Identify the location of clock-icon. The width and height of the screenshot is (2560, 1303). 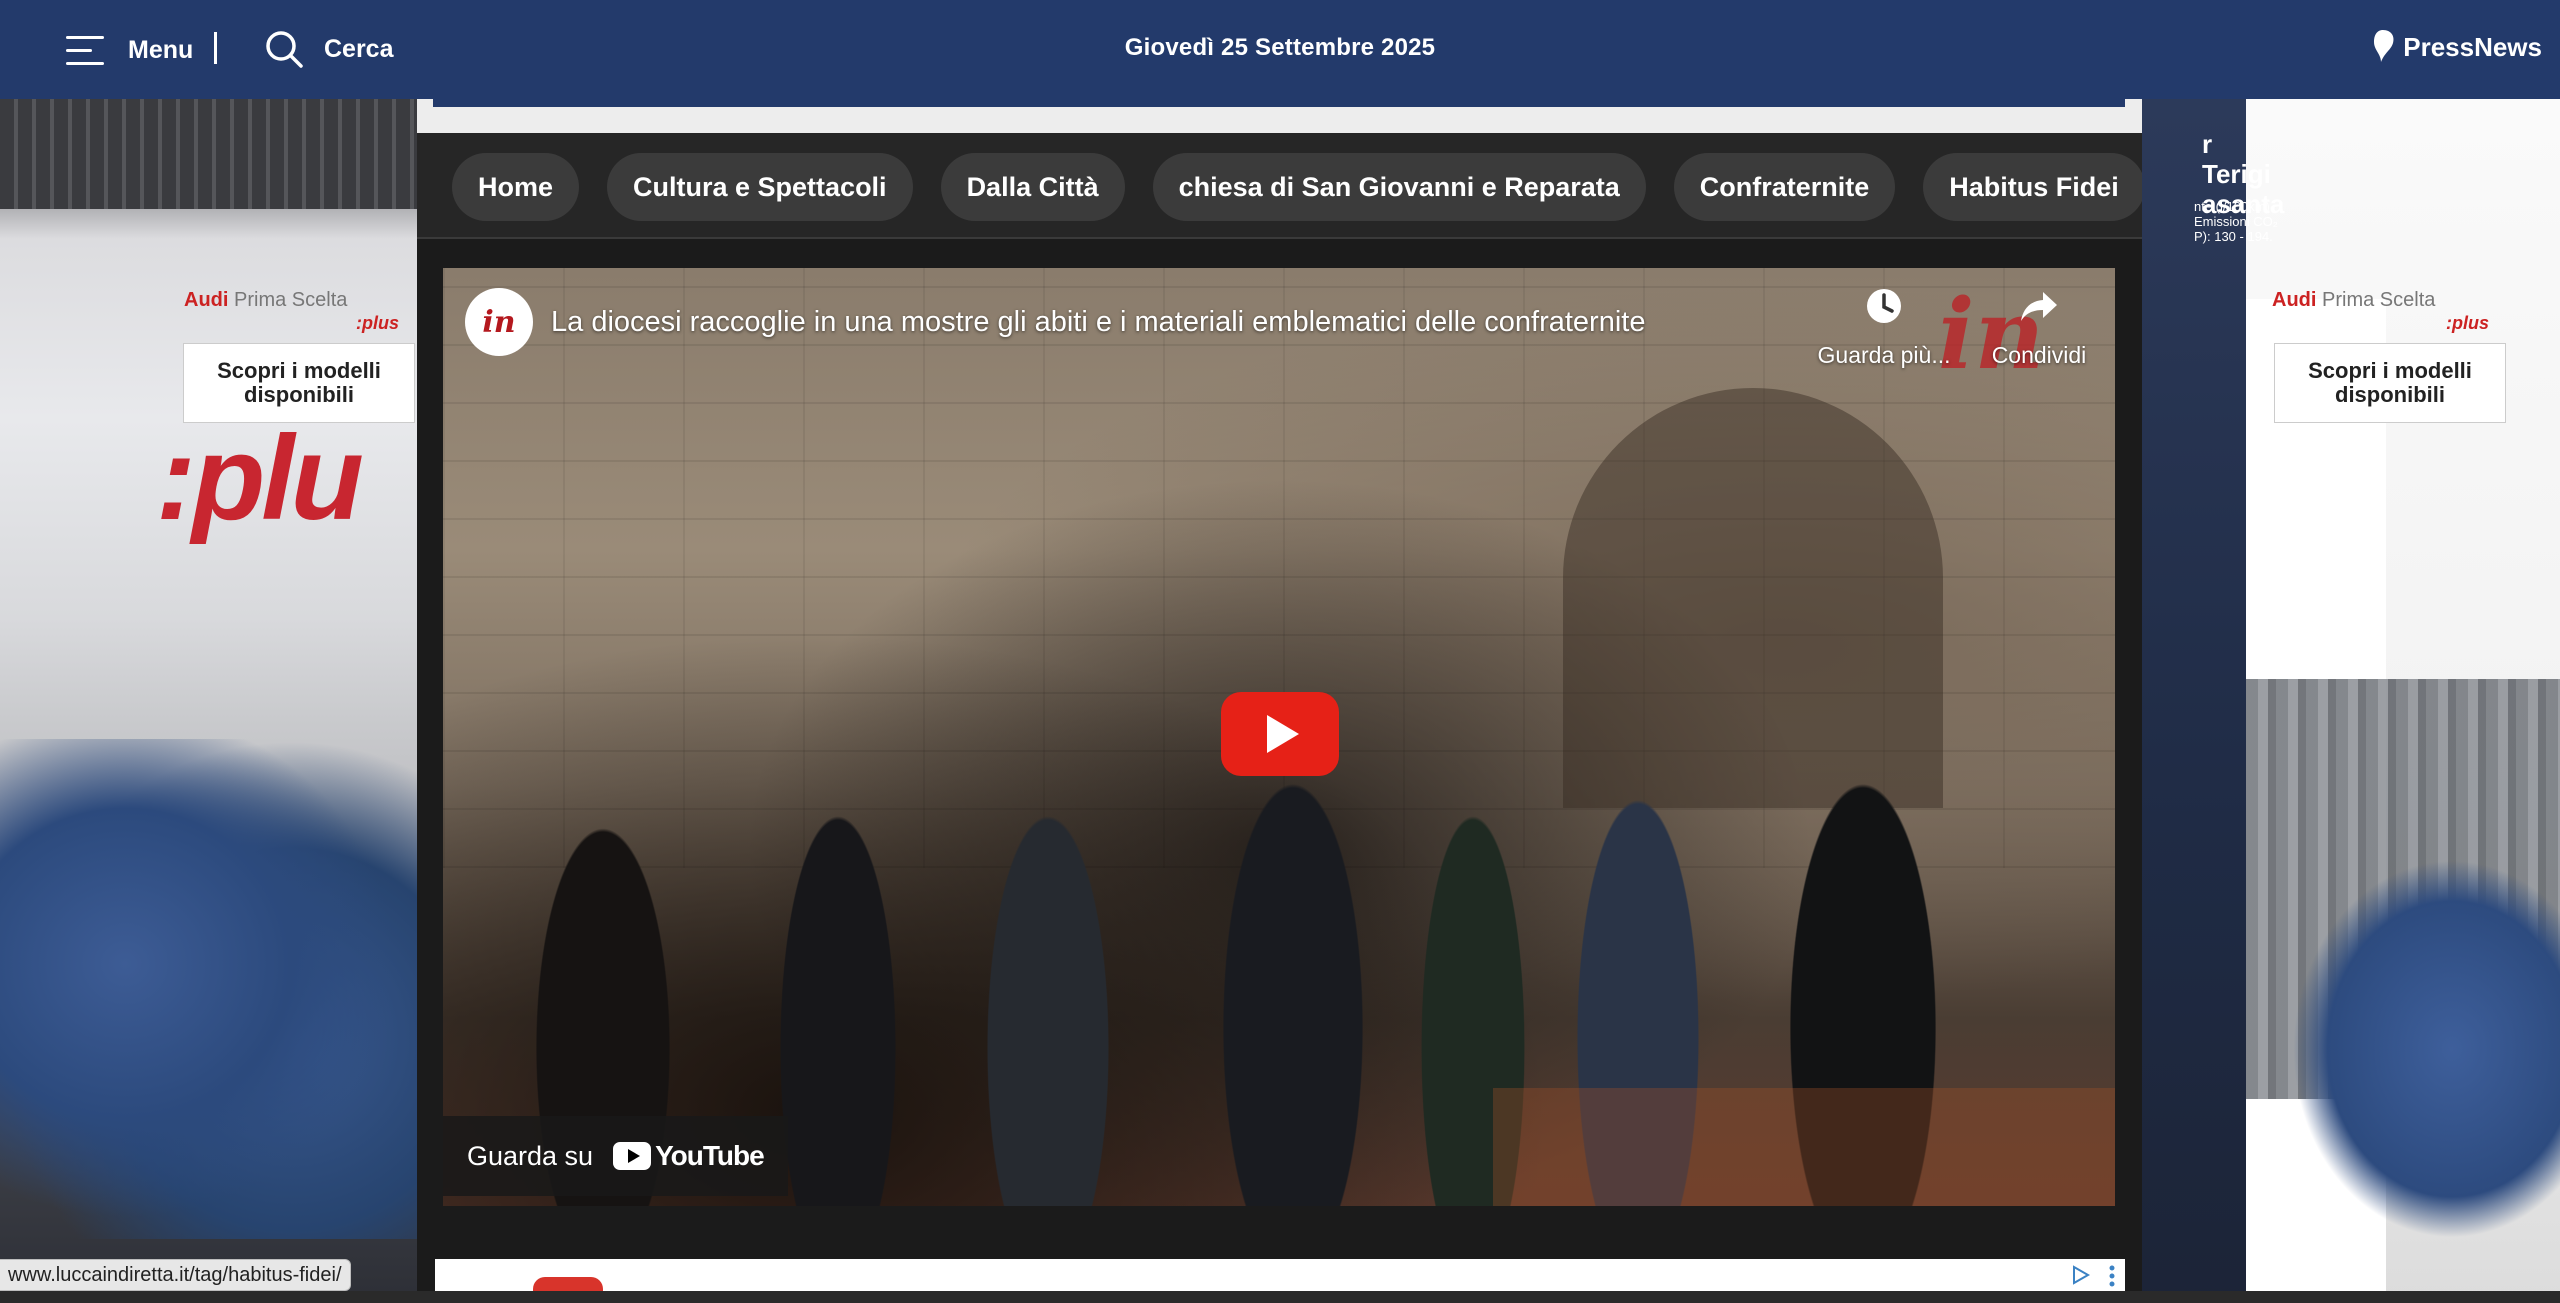
(1884, 306).